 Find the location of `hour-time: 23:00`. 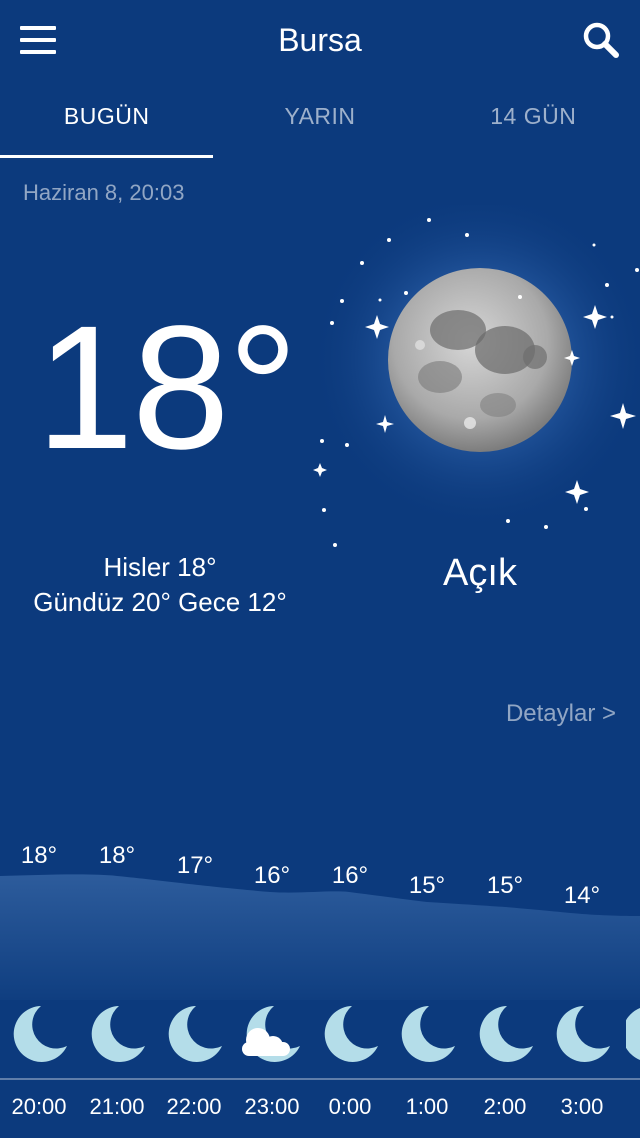

hour-time: 23:00 is located at coordinates (272, 1106).